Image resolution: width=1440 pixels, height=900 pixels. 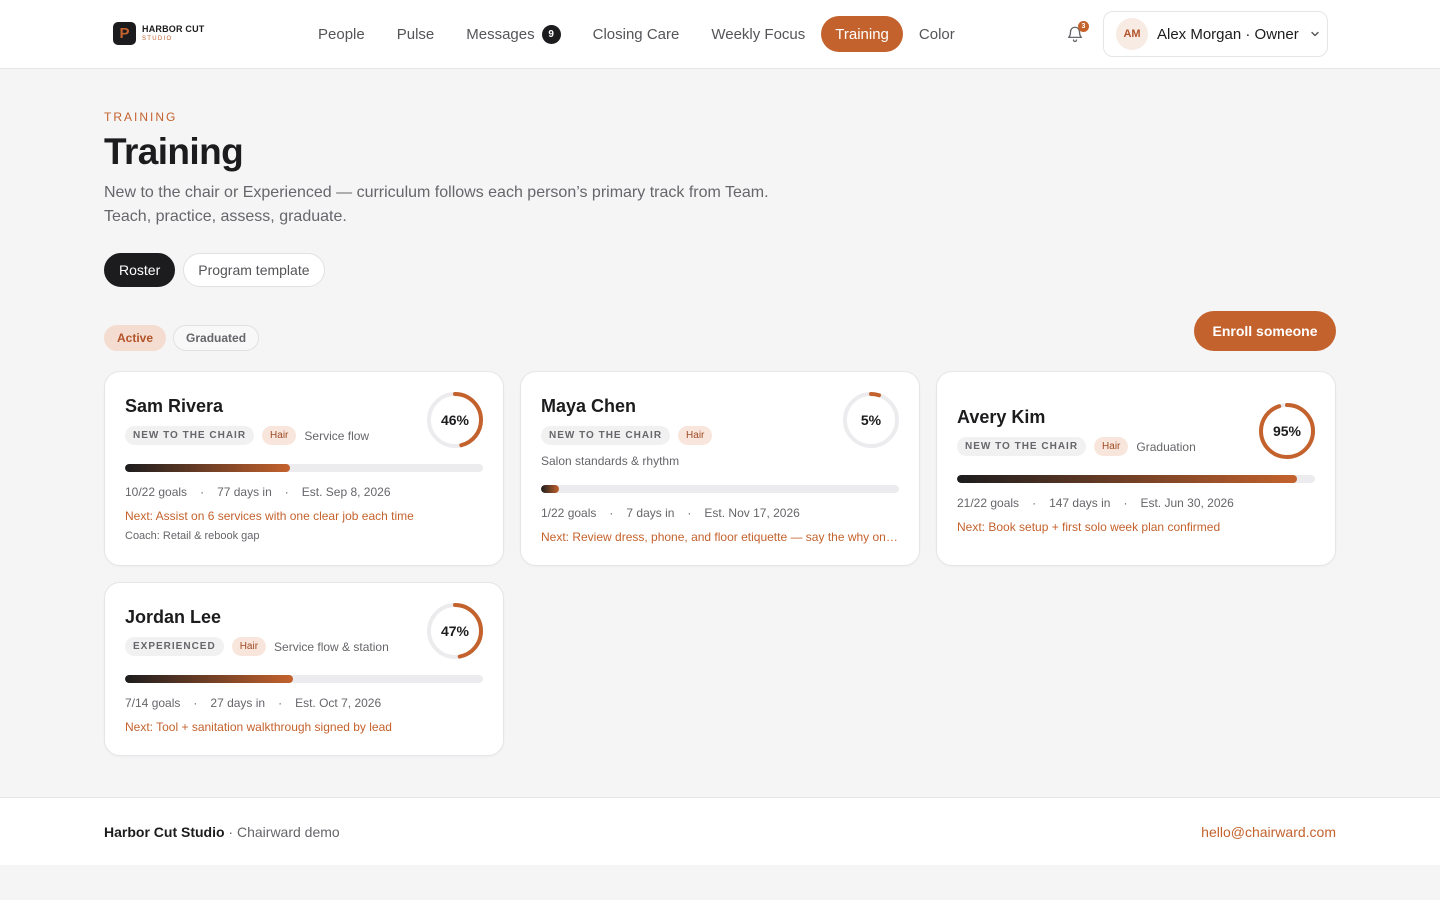 What do you see at coordinates (124, 33) in the screenshot?
I see `brand-mark-icon: P` at bounding box center [124, 33].